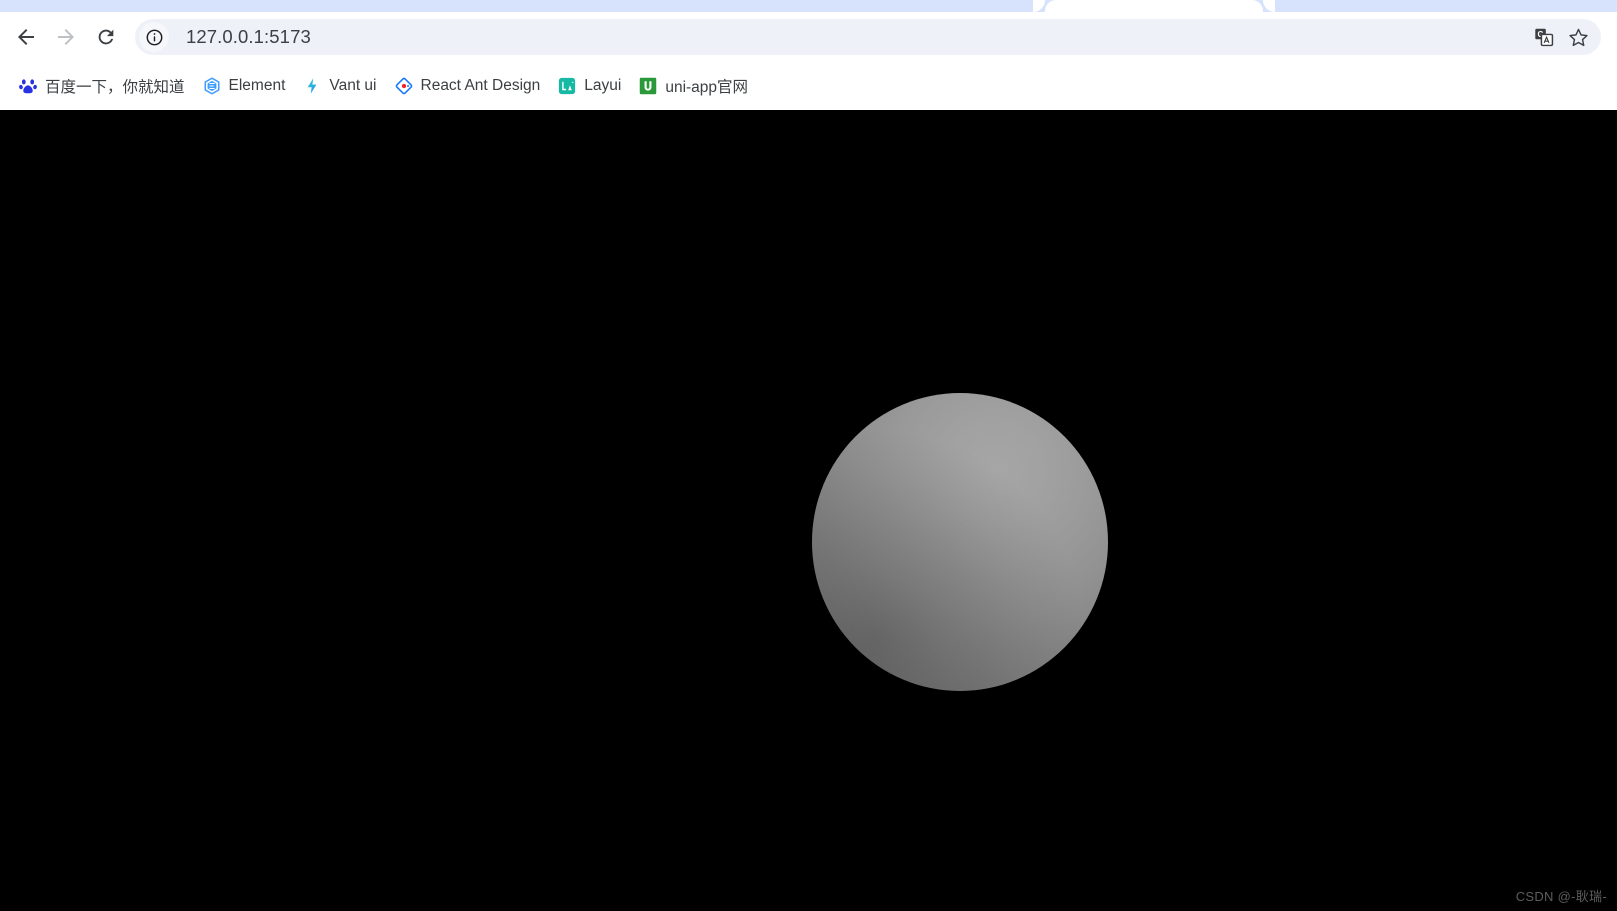  I want to click on tab-strip, so click(808, 6).